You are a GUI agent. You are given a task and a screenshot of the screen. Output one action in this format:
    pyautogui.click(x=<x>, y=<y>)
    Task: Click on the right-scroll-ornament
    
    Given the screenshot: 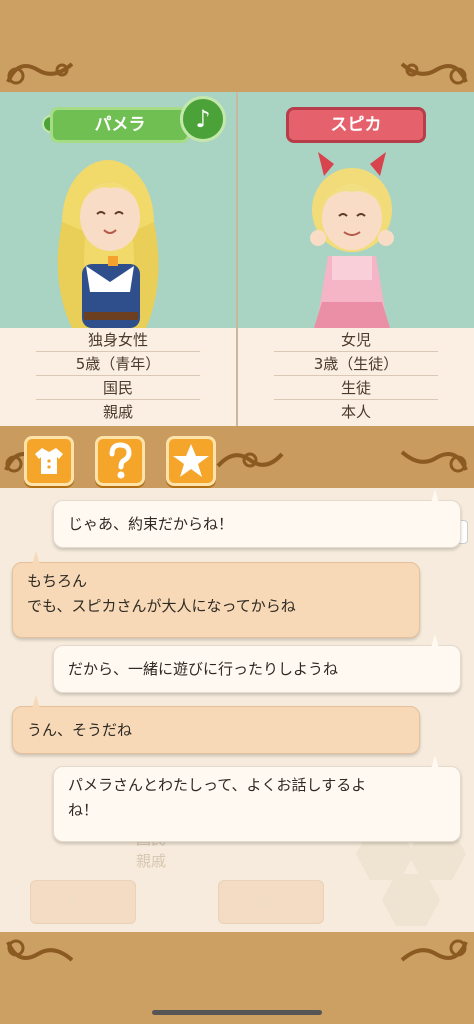 What is the action you would take?
    pyautogui.click(x=434, y=73)
    